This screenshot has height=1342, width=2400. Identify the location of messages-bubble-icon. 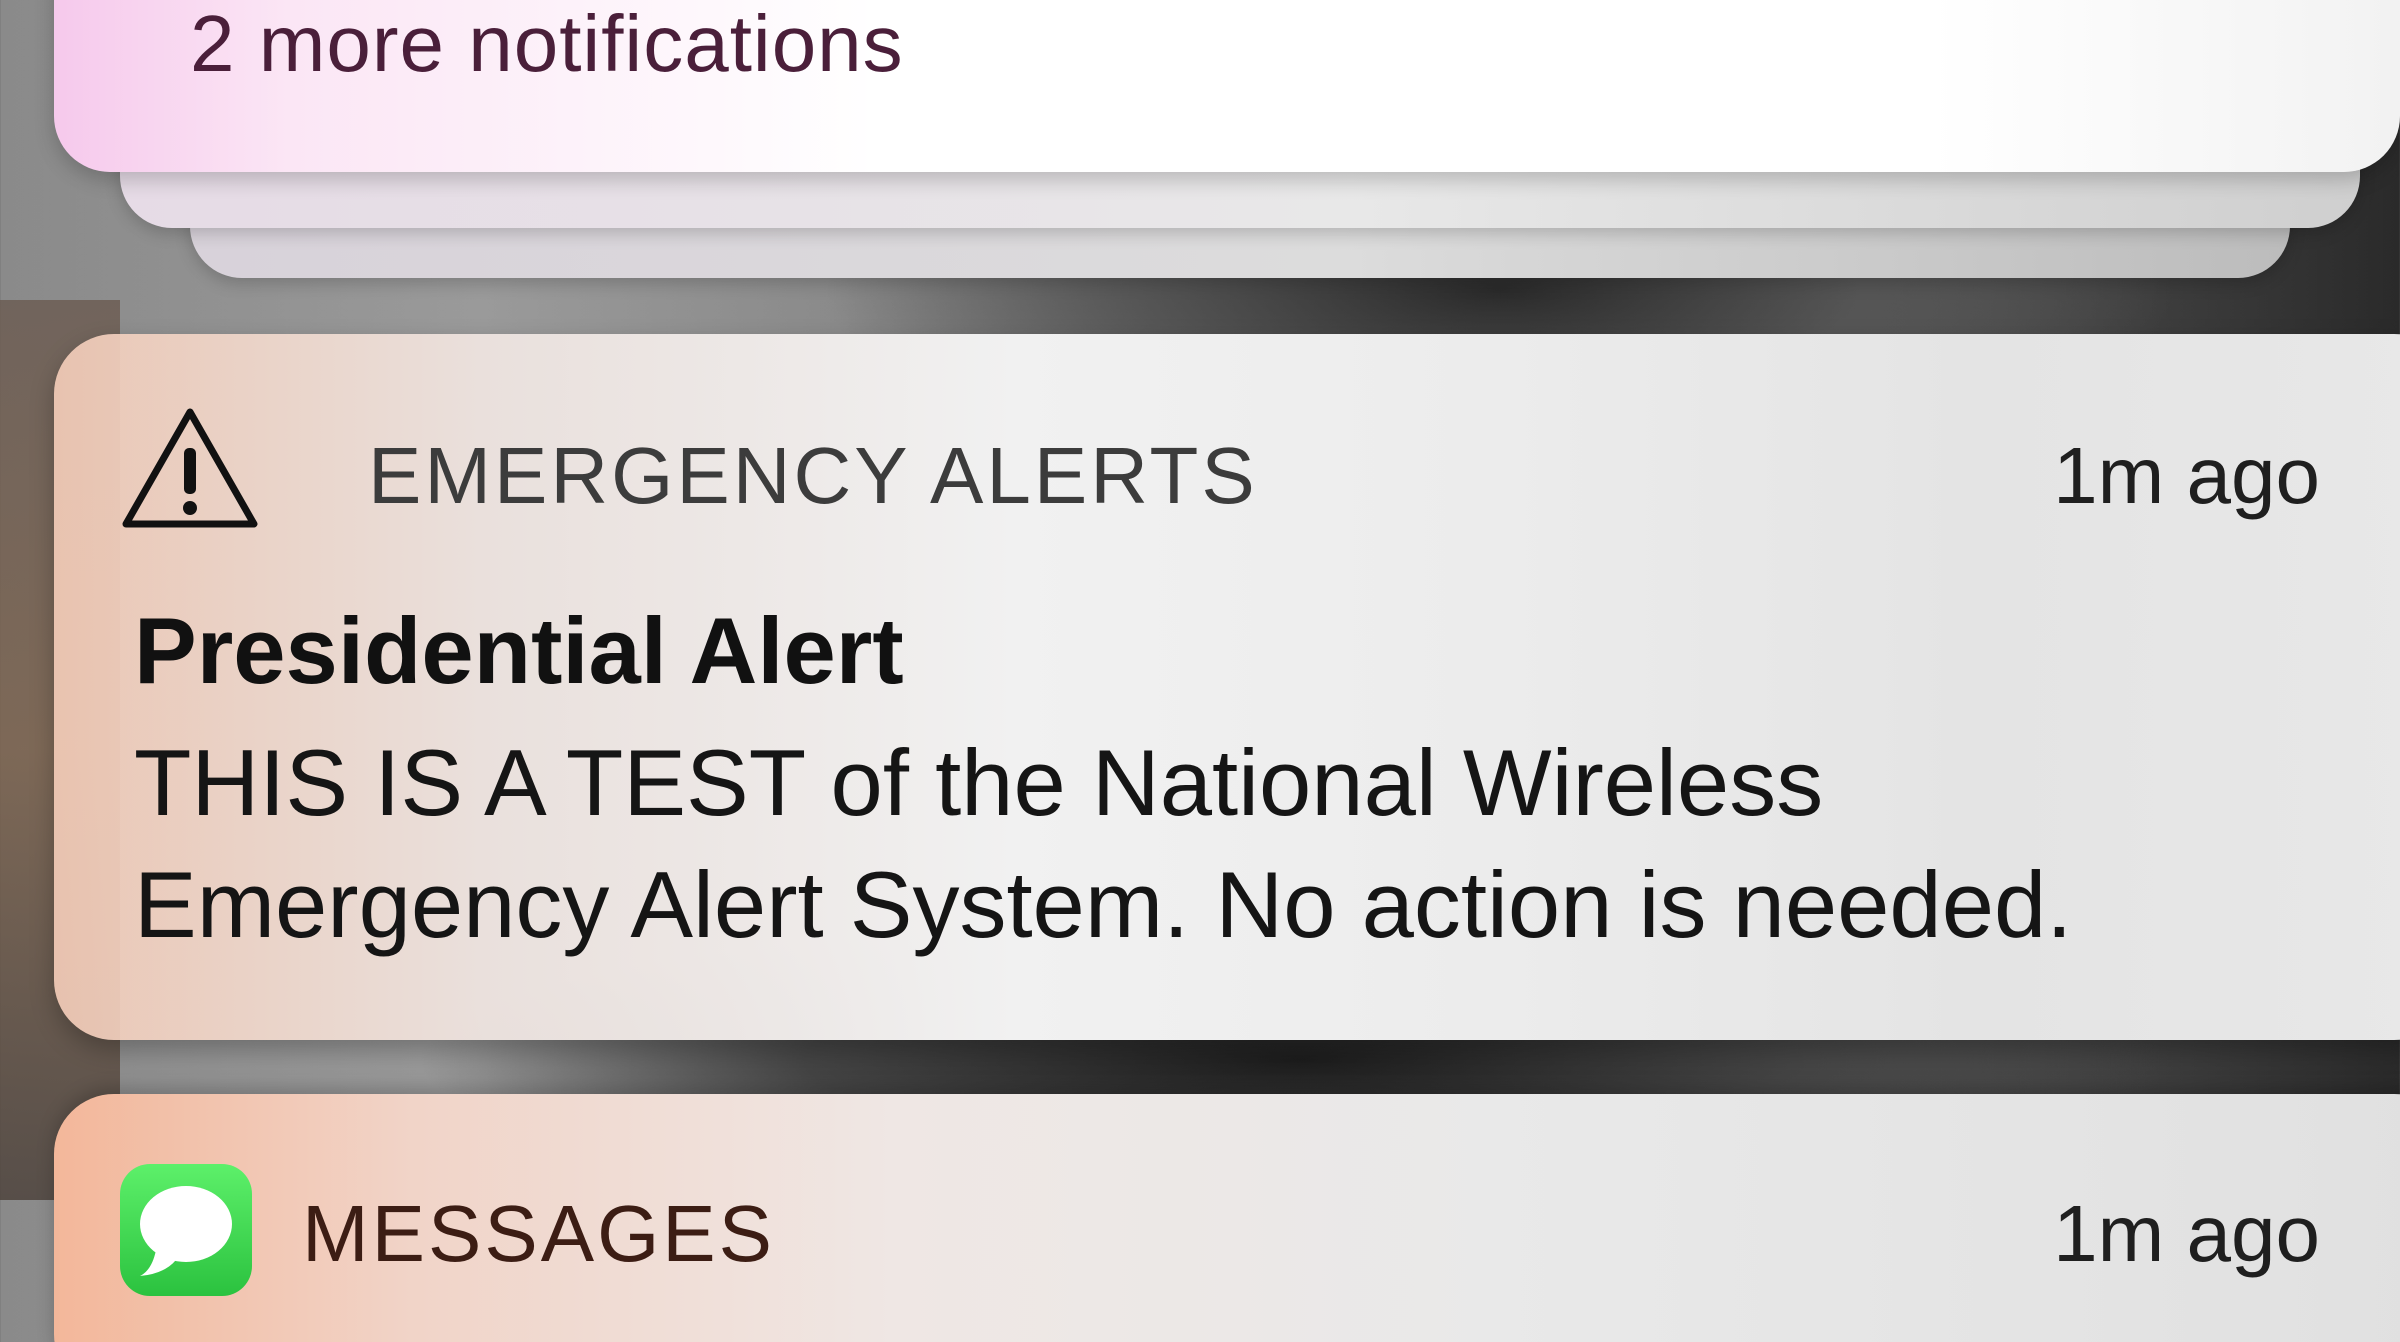
(186, 1230).